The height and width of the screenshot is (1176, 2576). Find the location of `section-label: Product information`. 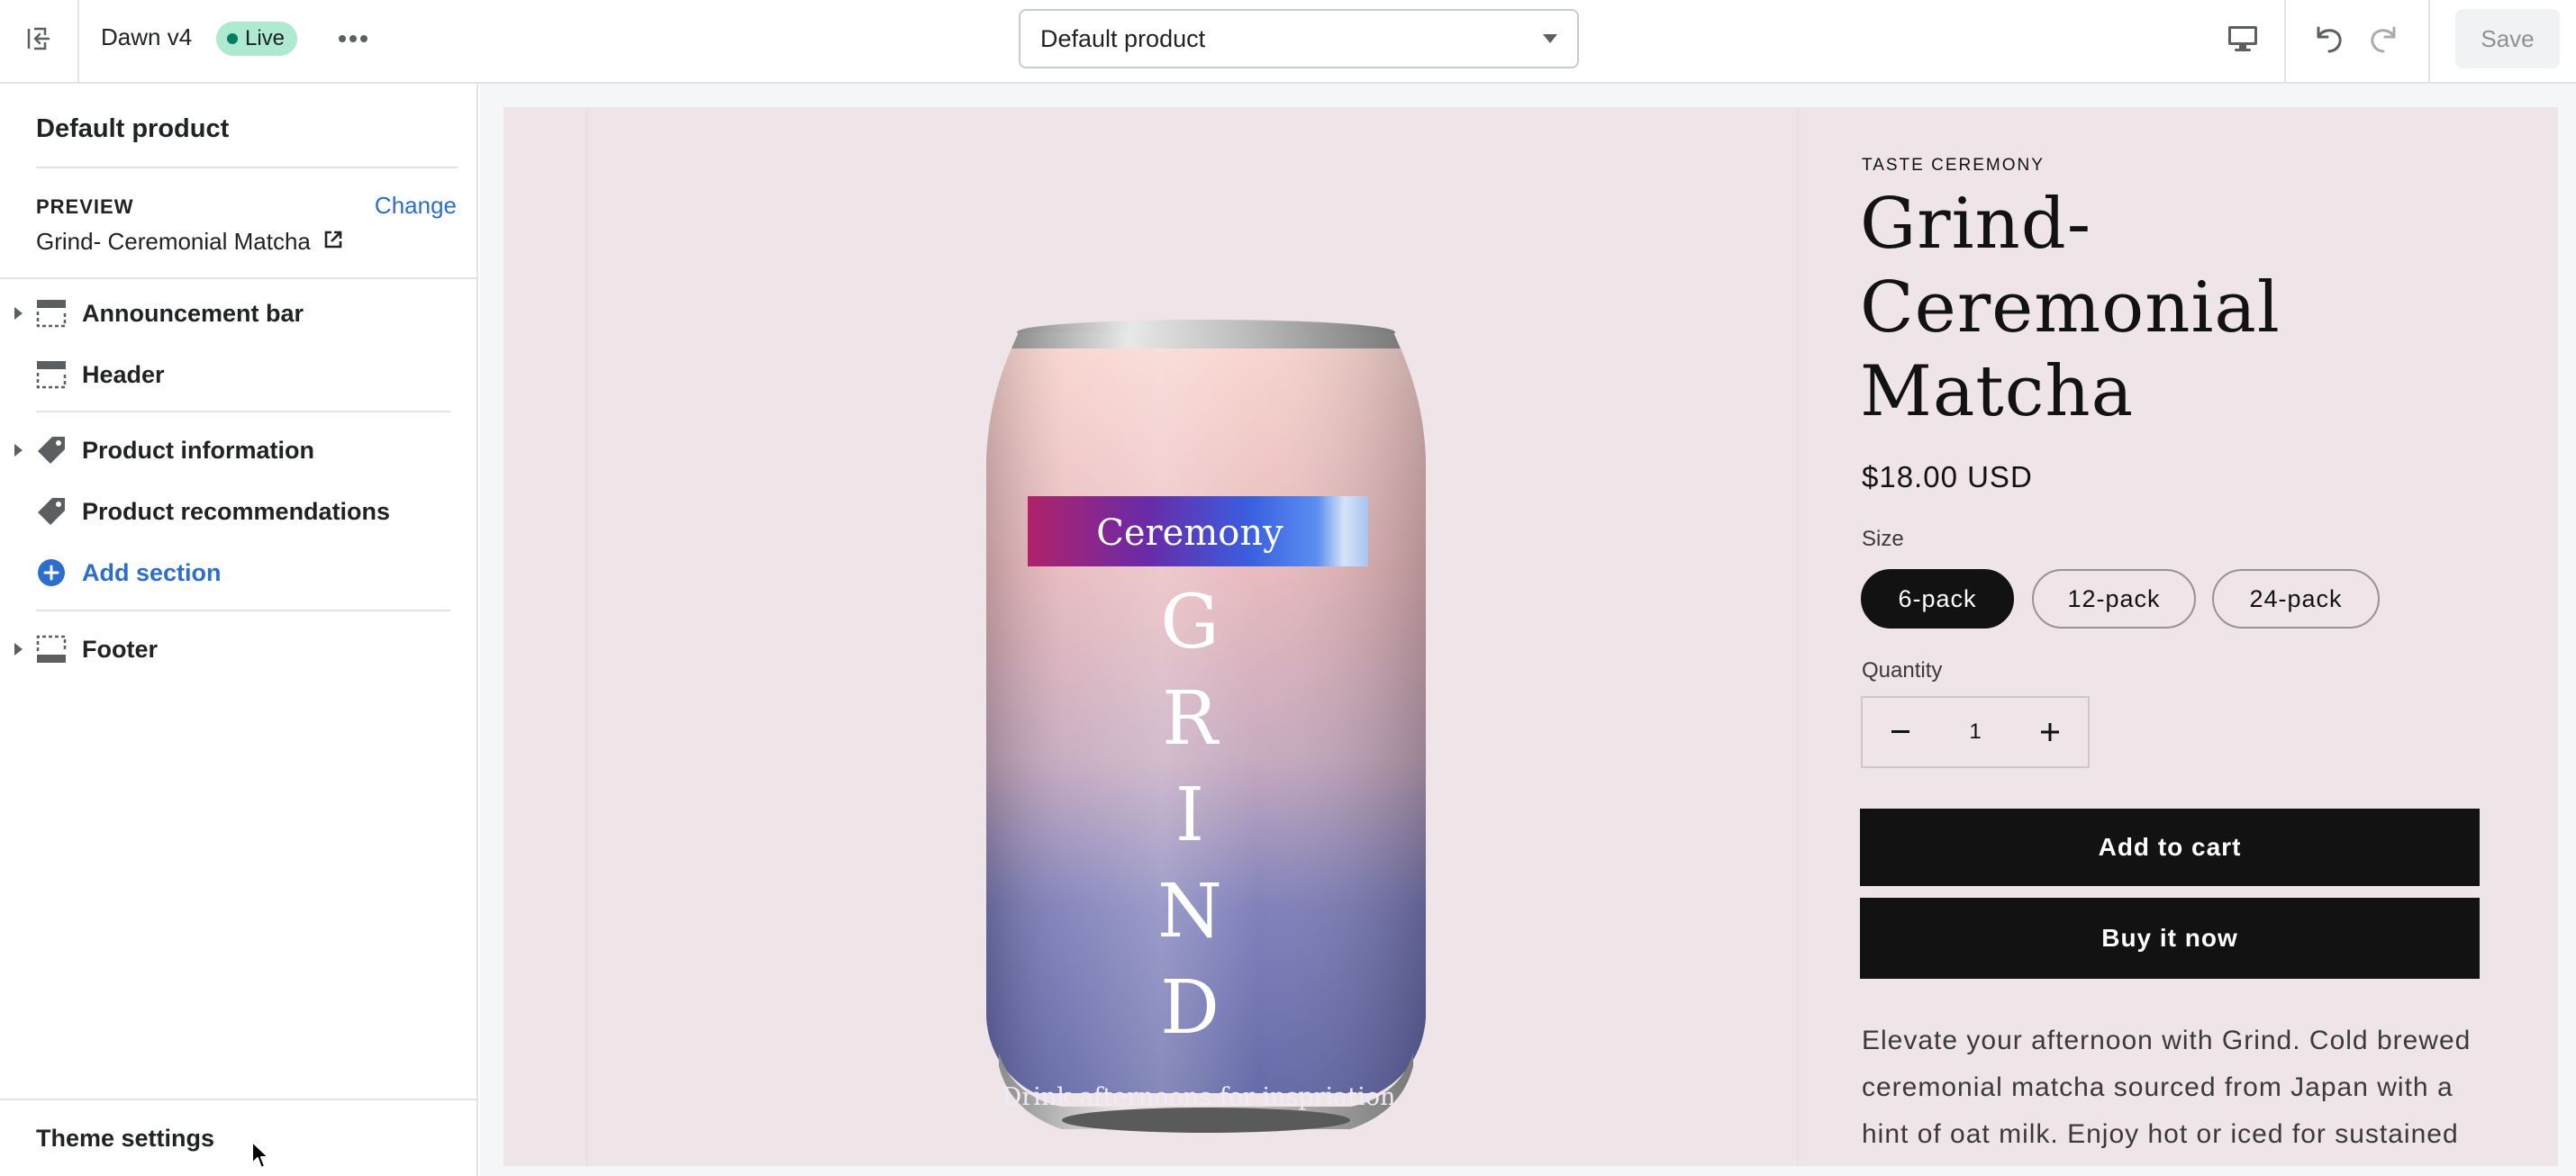

section-label: Product information is located at coordinates (198, 450).